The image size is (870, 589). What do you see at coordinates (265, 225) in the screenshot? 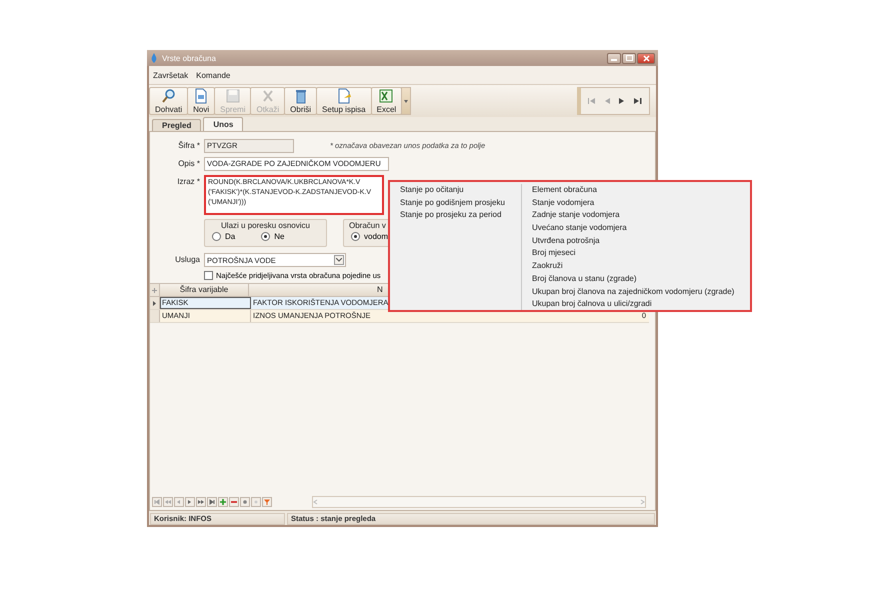
I see `group-title: Ulazi u poresku osnovicu` at bounding box center [265, 225].